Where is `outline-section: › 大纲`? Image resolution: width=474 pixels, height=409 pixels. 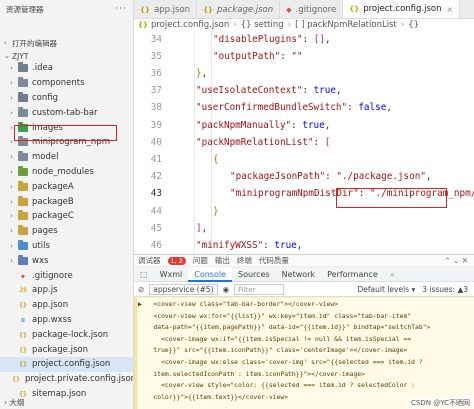 outline-section: › 大纲 is located at coordinates (14, 403).